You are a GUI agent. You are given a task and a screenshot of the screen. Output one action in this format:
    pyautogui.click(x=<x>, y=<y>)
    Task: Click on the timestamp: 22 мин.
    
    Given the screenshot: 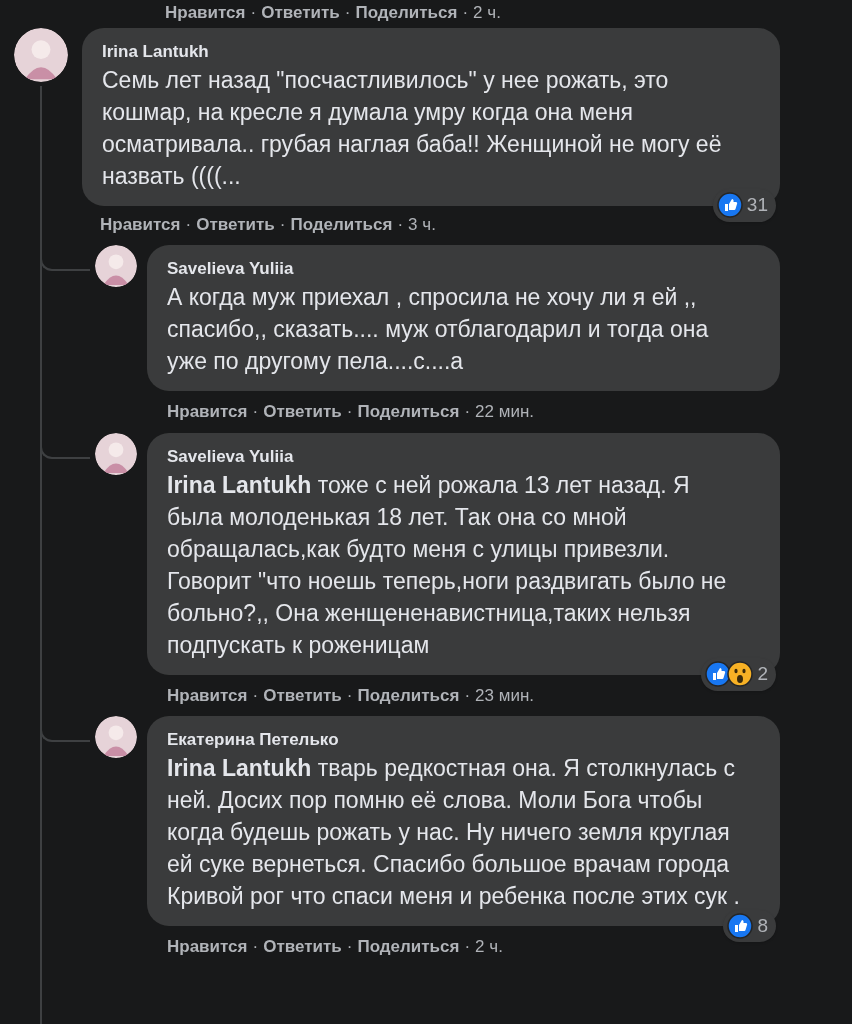 What is the action you would take?
    pyautogui.click(x=505, y=412)
    